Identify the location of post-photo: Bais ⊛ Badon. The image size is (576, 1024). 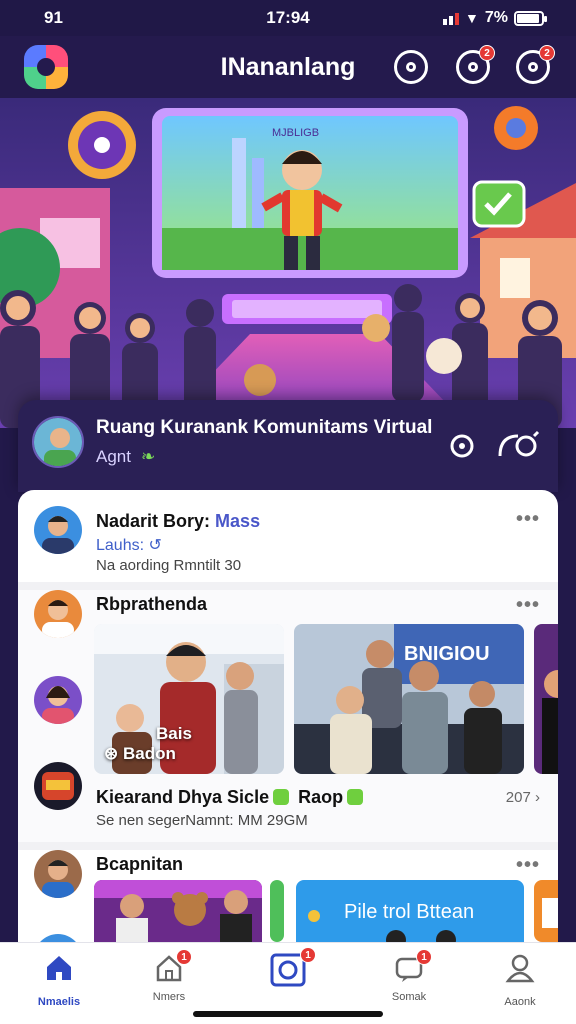
(189, 699).